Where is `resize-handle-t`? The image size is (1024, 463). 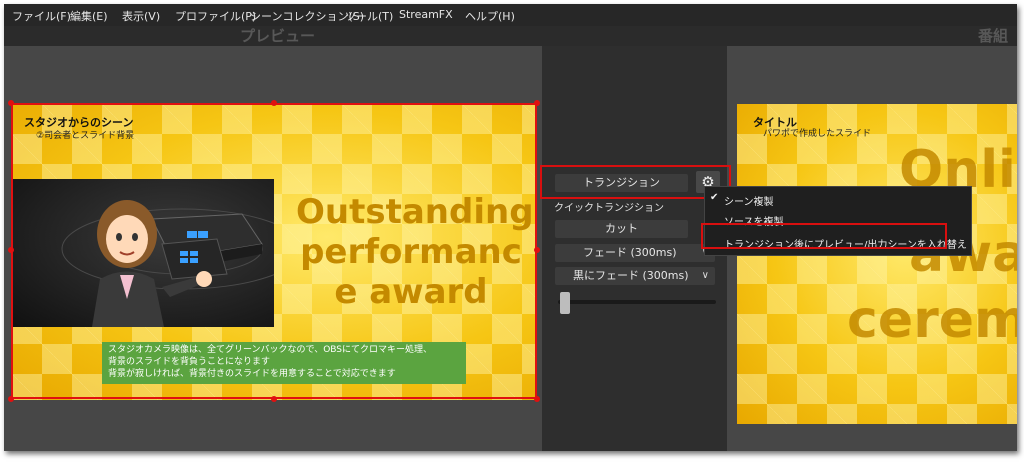
resize-handle-t is located at coordinates (274, 103).